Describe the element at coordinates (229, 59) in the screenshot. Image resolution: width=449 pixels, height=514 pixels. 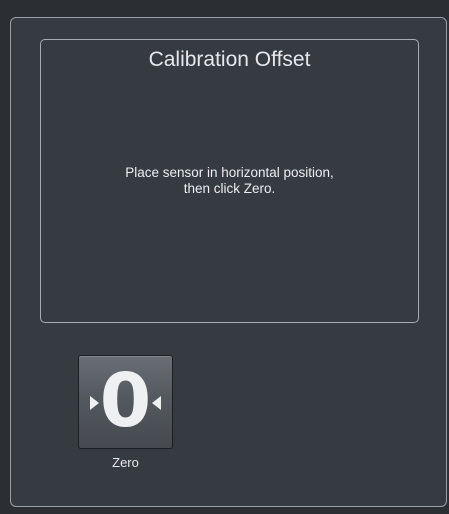
I see `panel-title: Calibration Offset` at that location.